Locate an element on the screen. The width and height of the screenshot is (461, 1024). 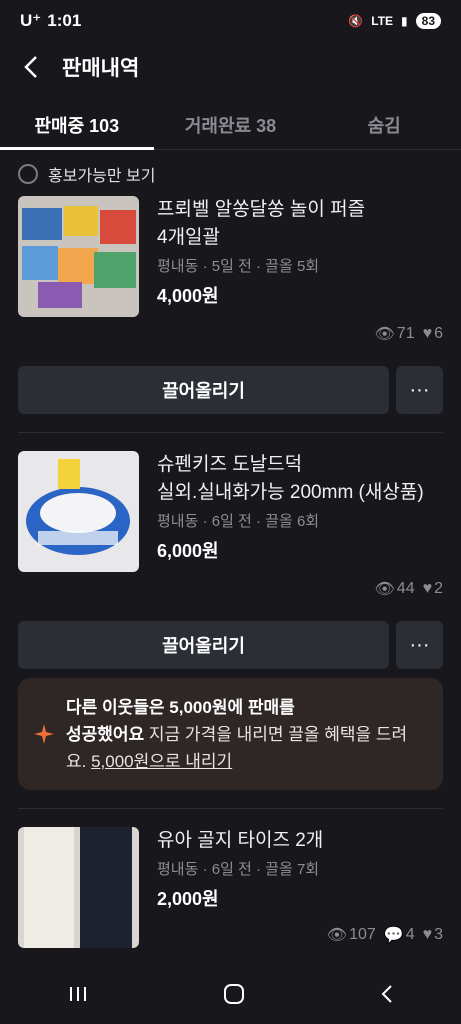
product-stats: 👁 71 ♥ 6 is located at coordinates (408, 334).